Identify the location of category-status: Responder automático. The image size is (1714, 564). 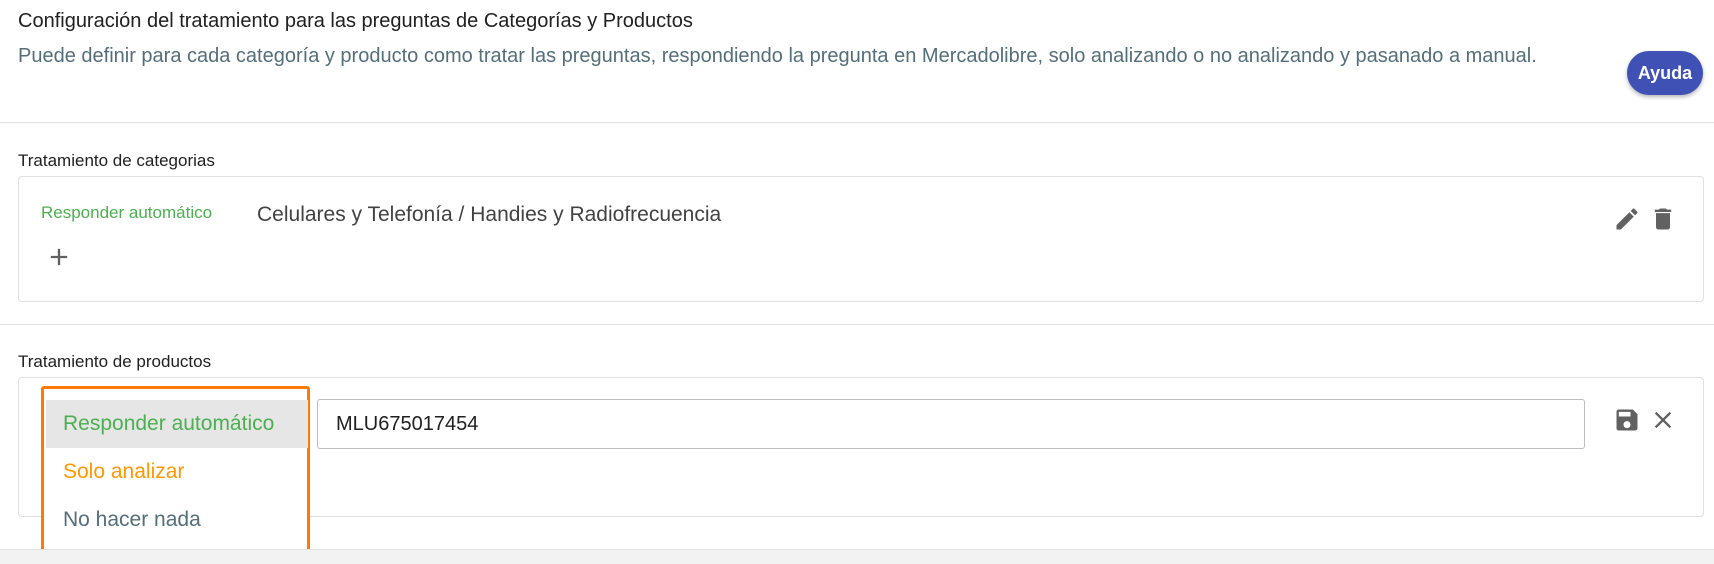
(126, 213).